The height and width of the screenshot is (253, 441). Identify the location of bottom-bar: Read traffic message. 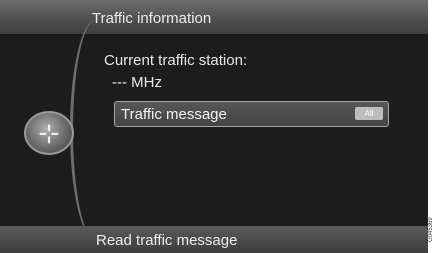
(214, 239).